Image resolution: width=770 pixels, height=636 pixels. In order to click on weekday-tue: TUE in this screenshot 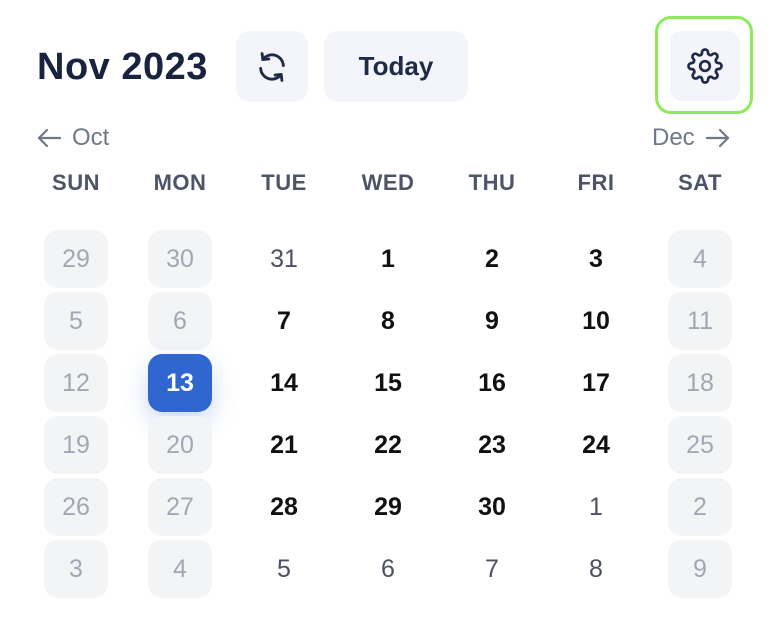, I will do `click(284, 182)`.